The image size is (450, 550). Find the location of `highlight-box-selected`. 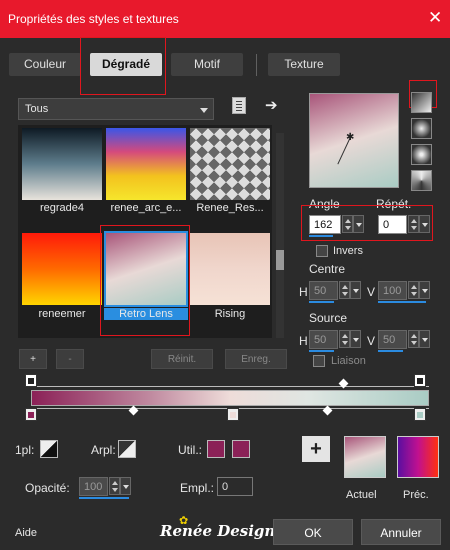

highlight-box-selected is located at coordinates (145, 280).